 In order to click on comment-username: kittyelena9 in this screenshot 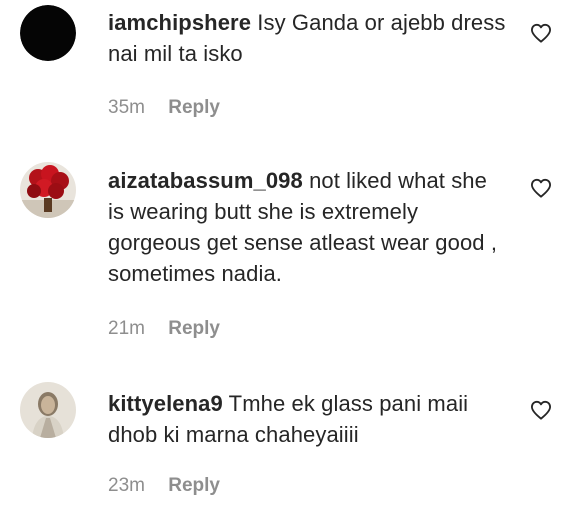, I will do `click(165, 403)`.